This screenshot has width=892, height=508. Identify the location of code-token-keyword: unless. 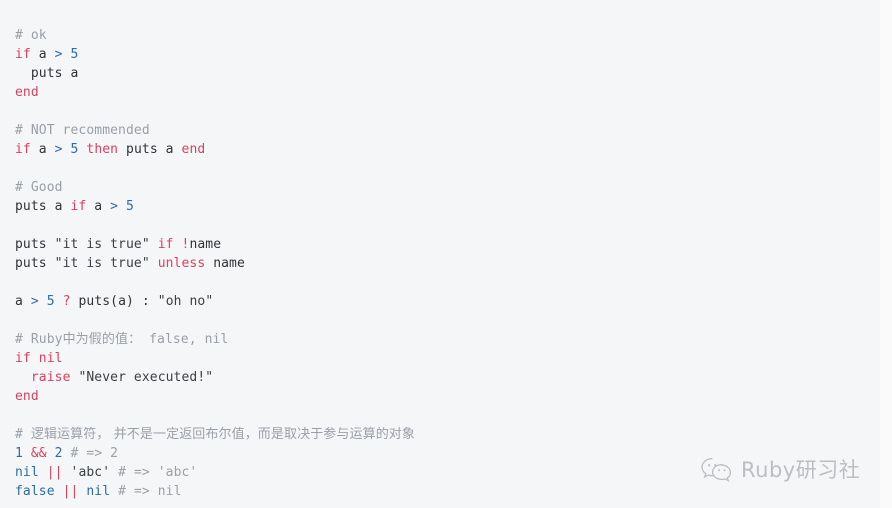
(181, 263).